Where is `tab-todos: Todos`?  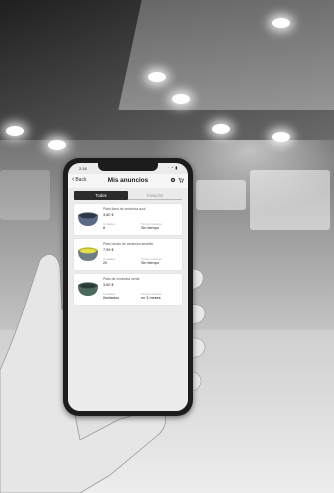
tab-todos: Todos is located at coordinates (101, 195).